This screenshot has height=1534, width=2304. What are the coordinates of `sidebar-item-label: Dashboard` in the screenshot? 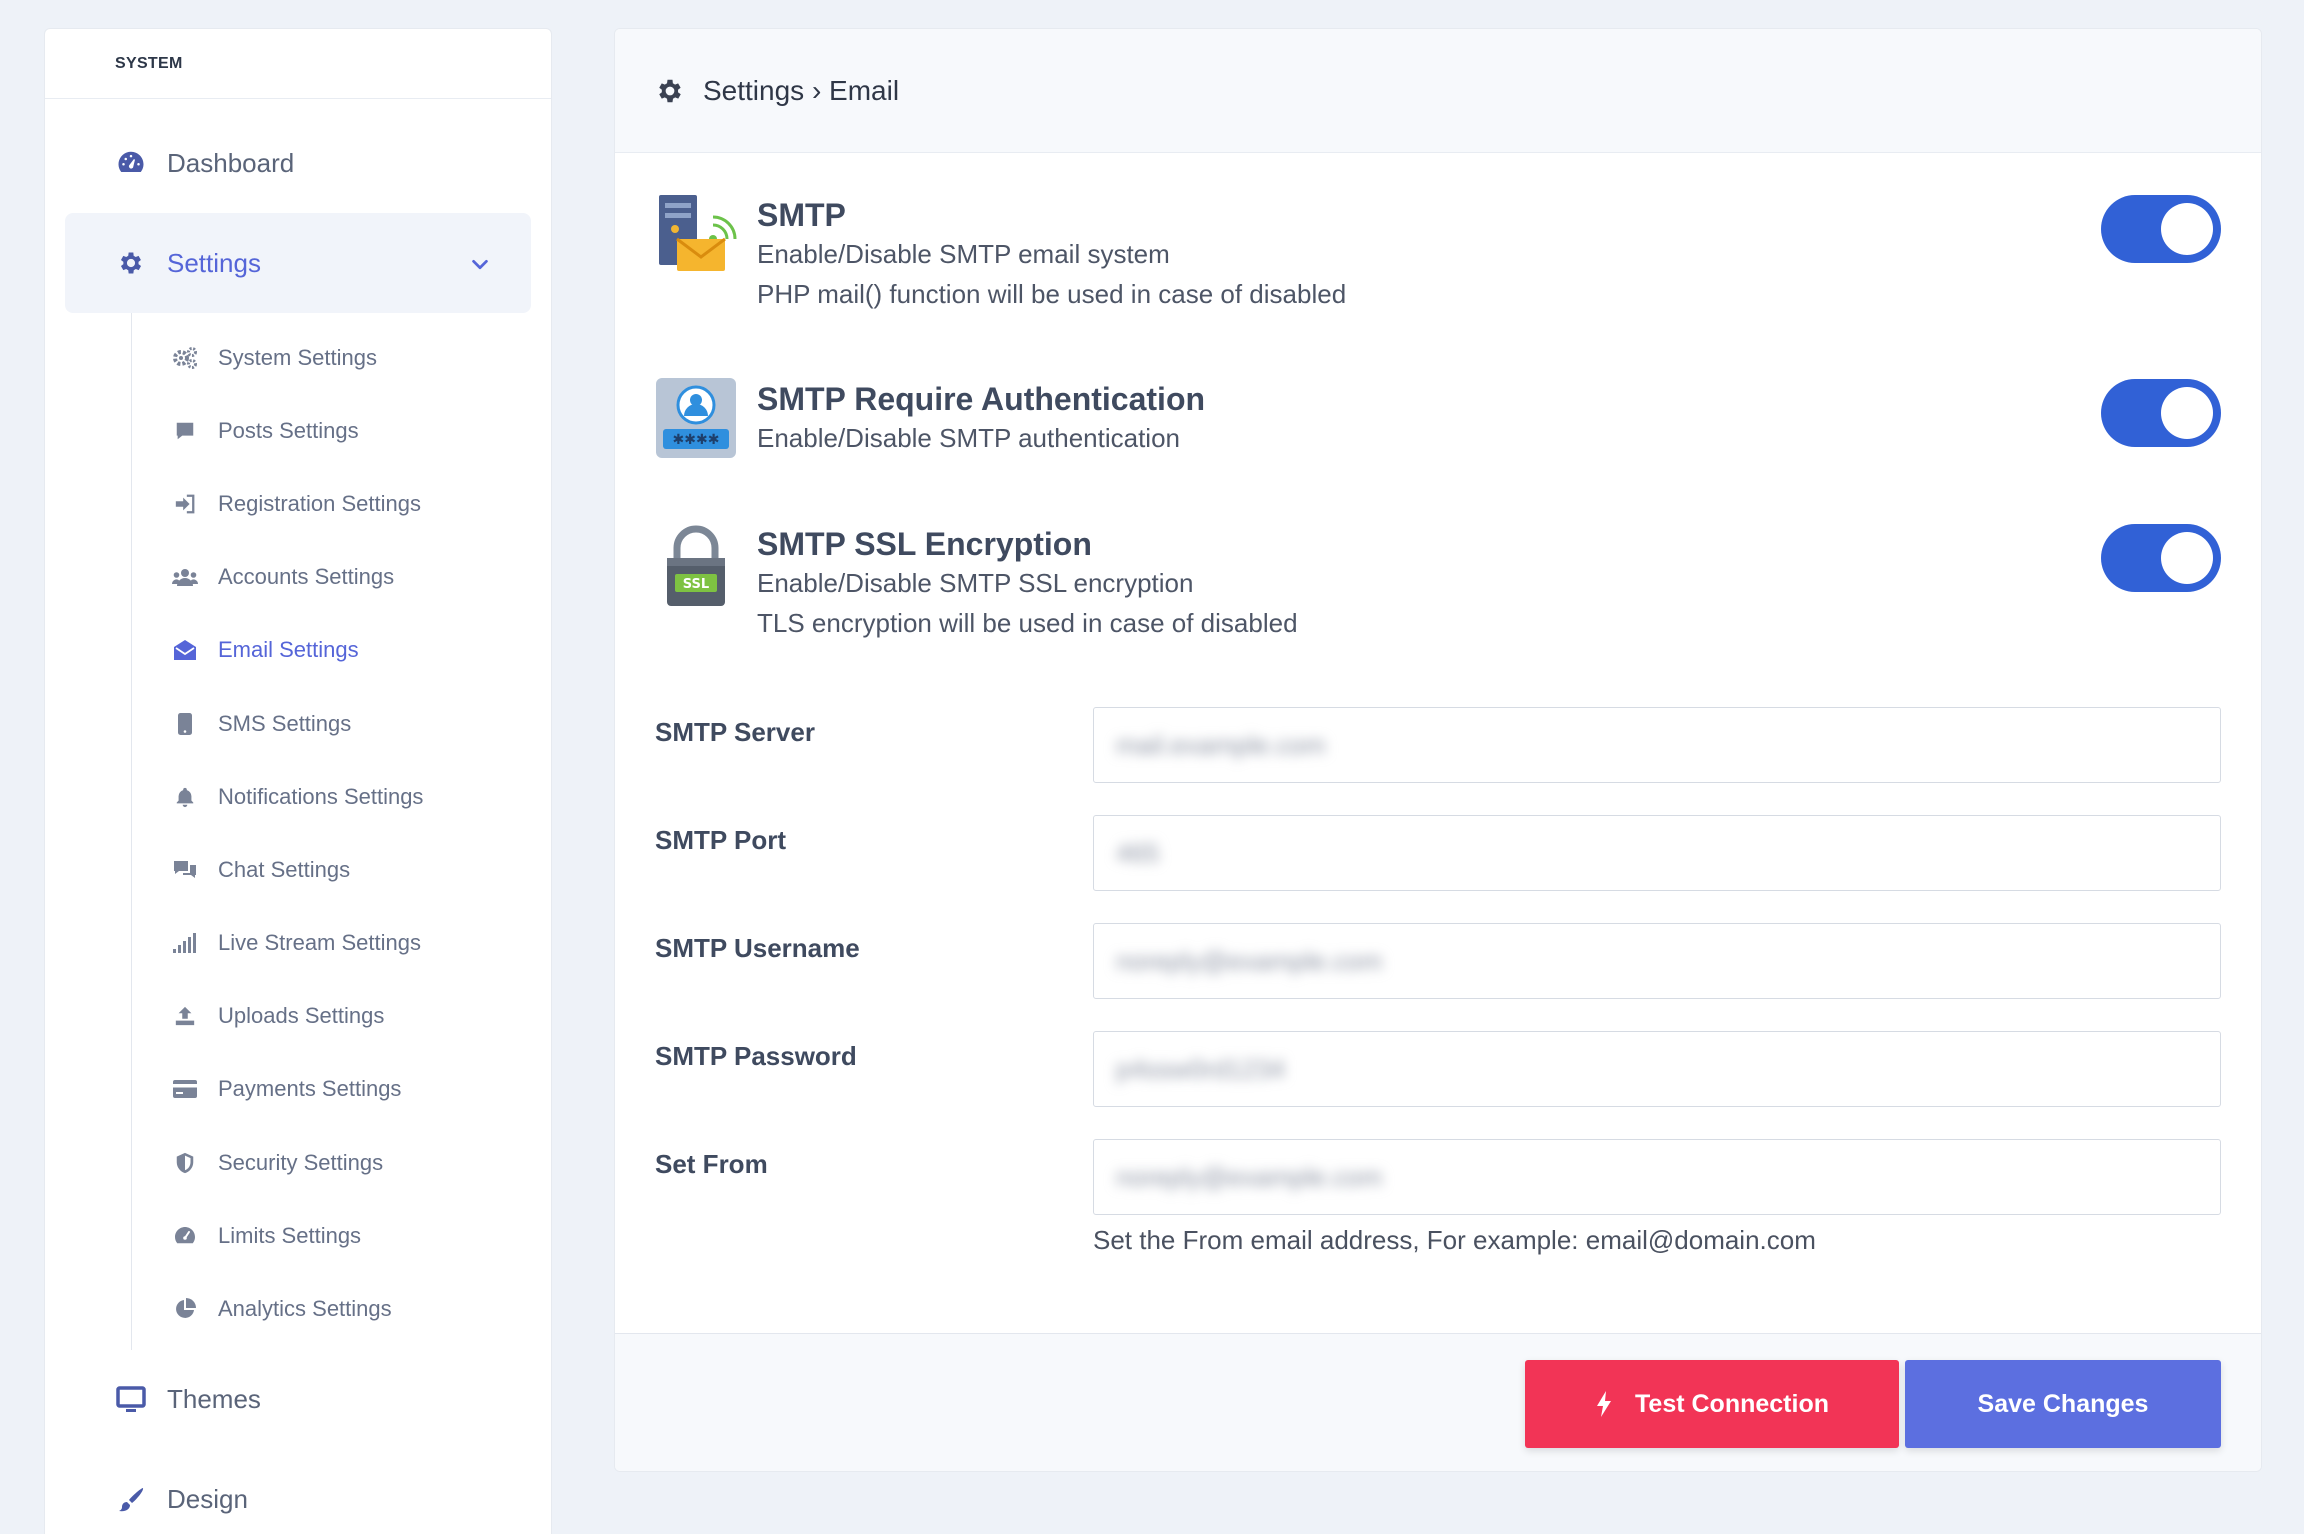 It's located at (231, 162).